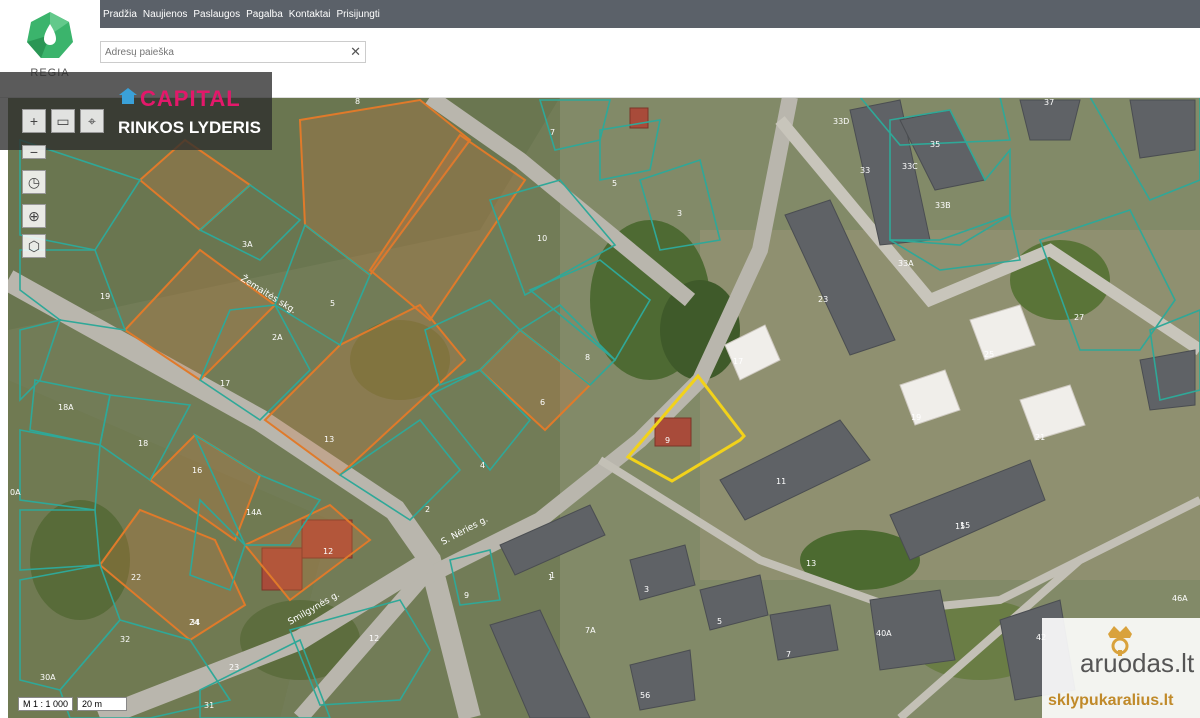  I want to click on house-number: 35, so click(935, 144).